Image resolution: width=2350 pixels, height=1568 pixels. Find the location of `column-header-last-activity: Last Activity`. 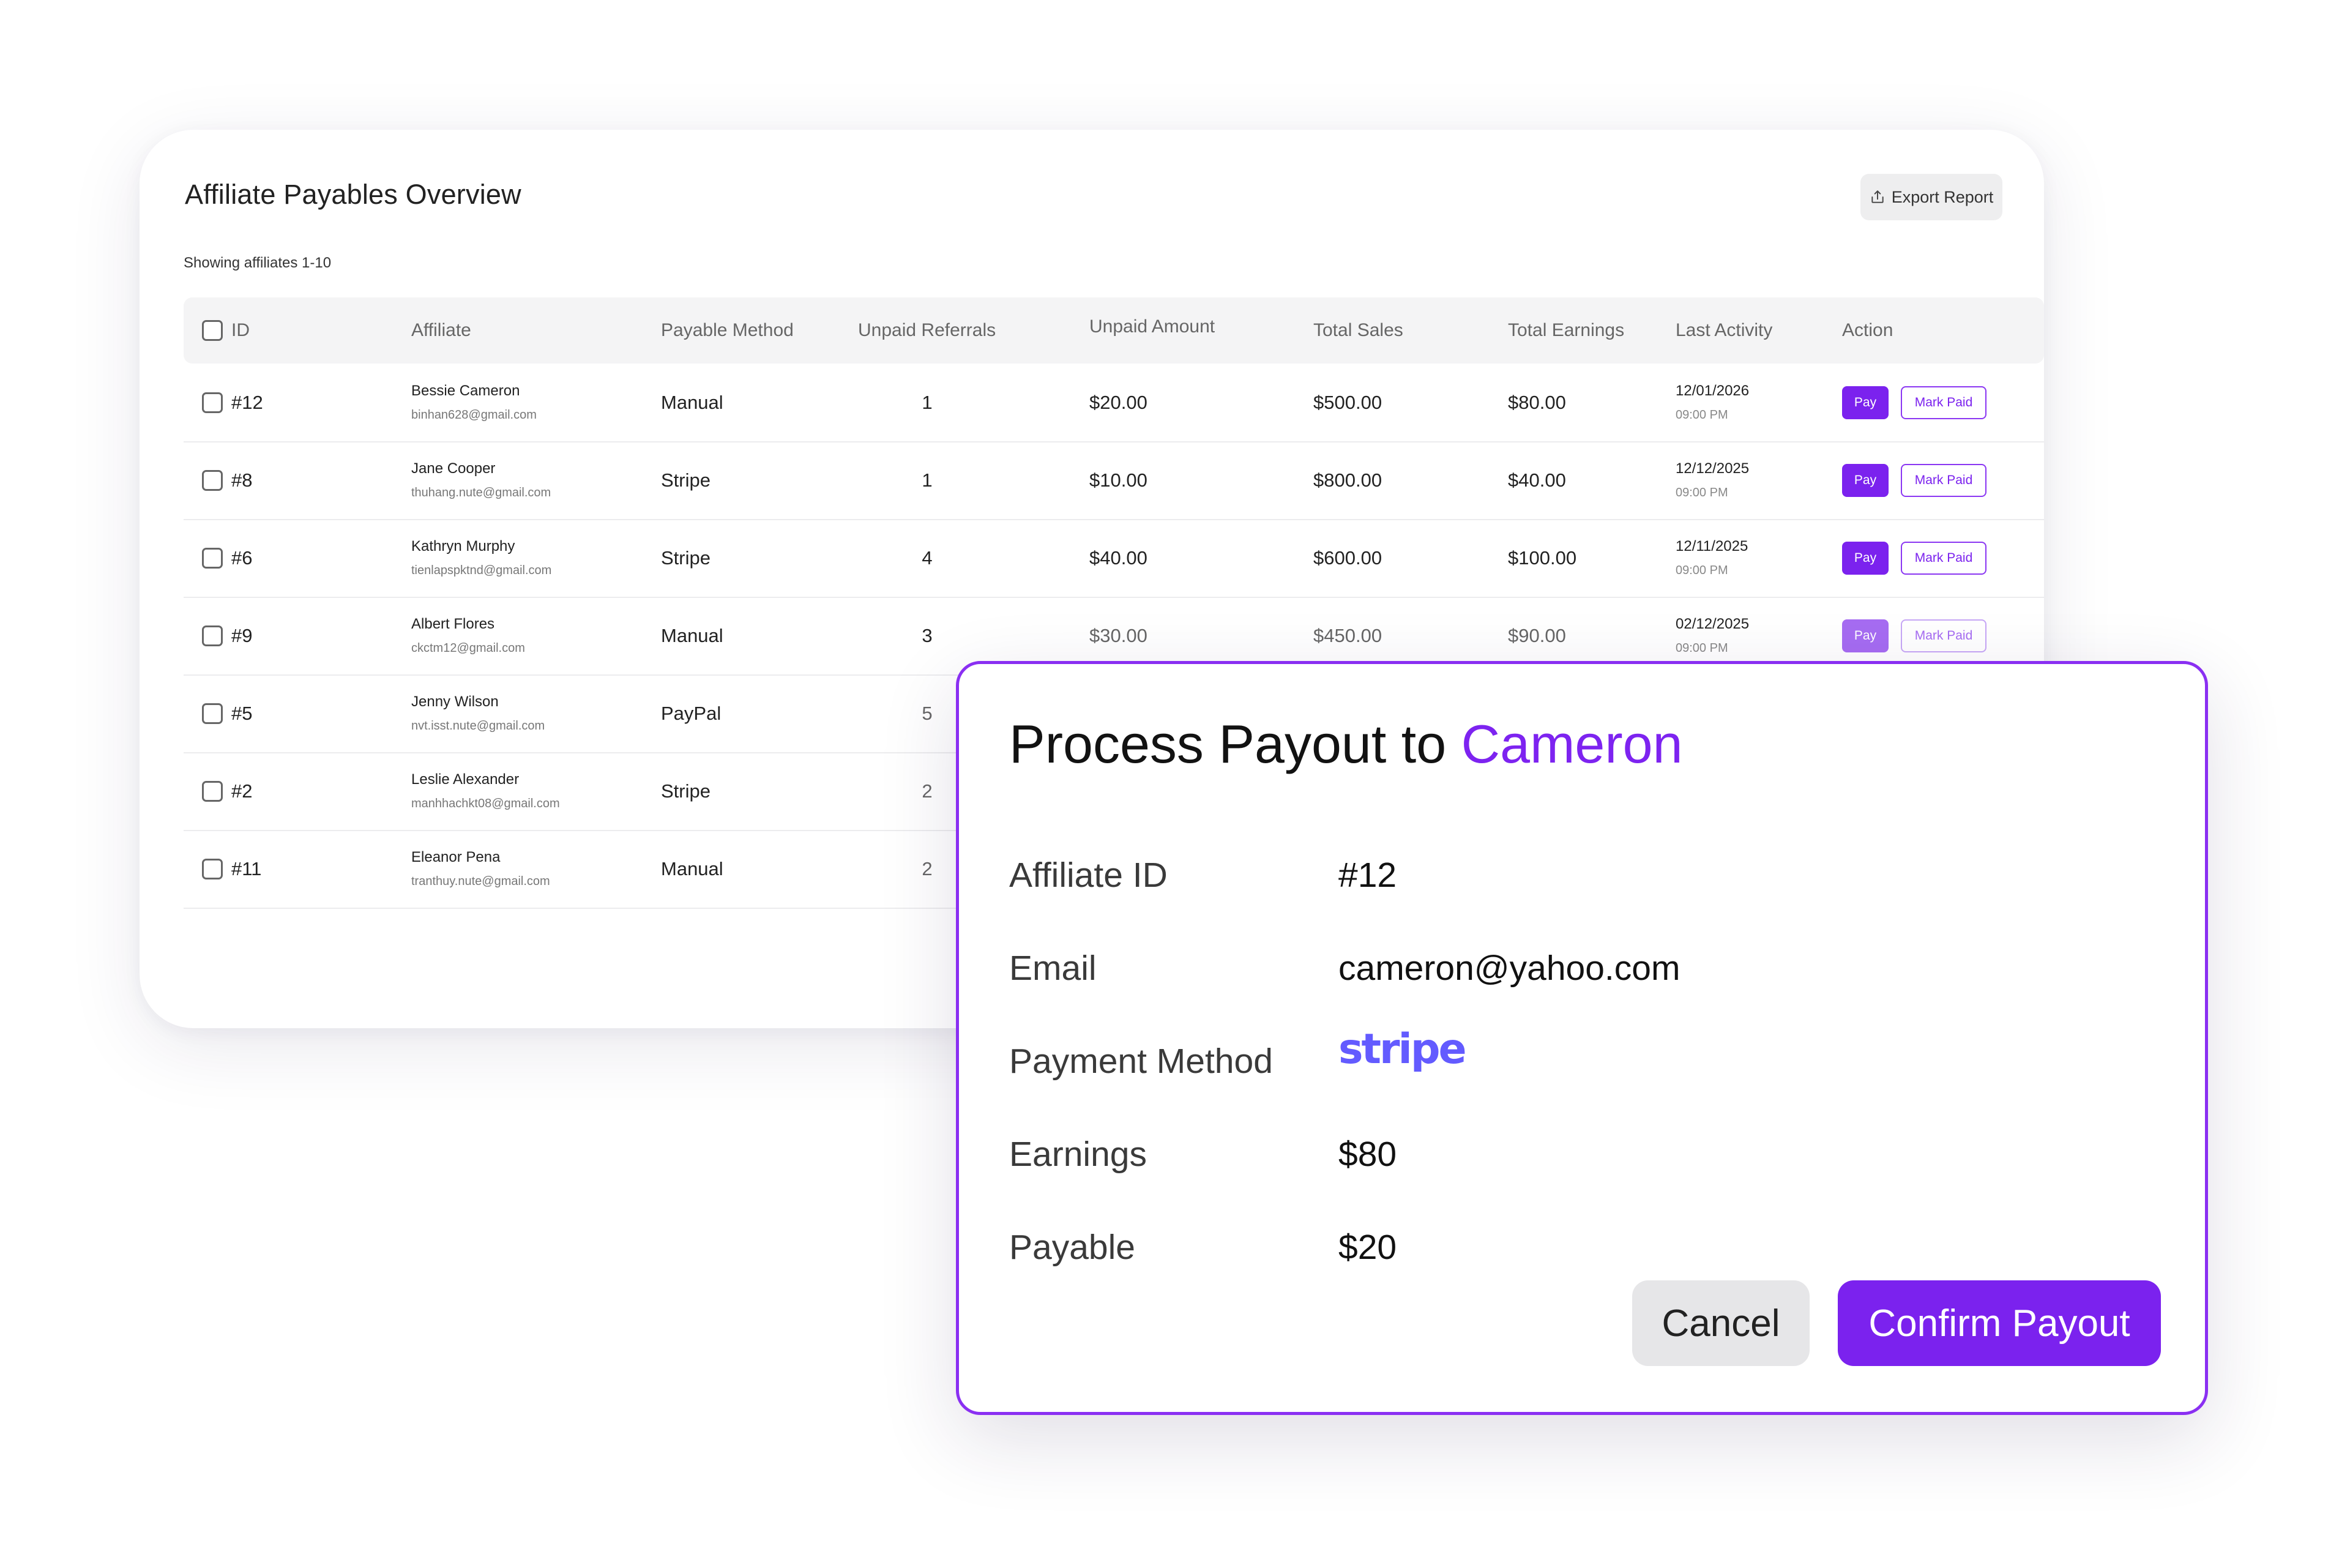

column-header-last-activity: Last Activity is located at coordinates (1724, 330).